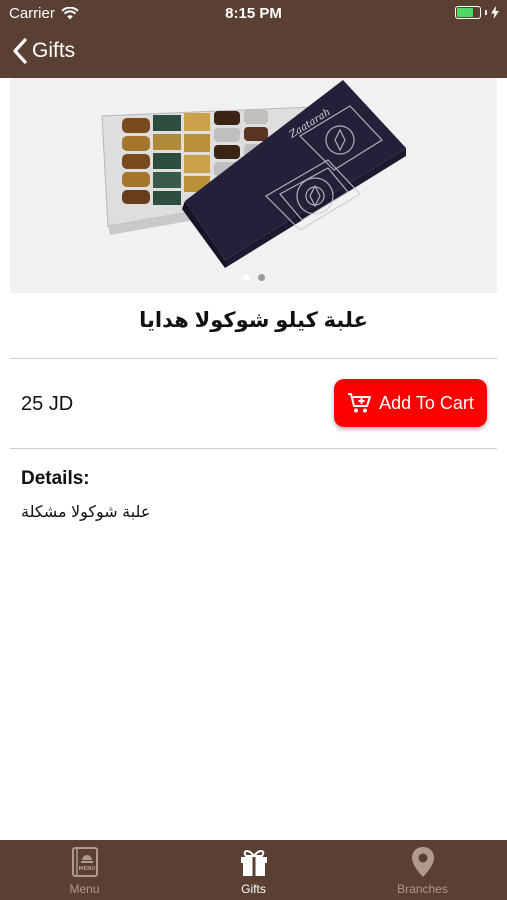  I want to click on tab-branches: Branches, so click(422, 870).